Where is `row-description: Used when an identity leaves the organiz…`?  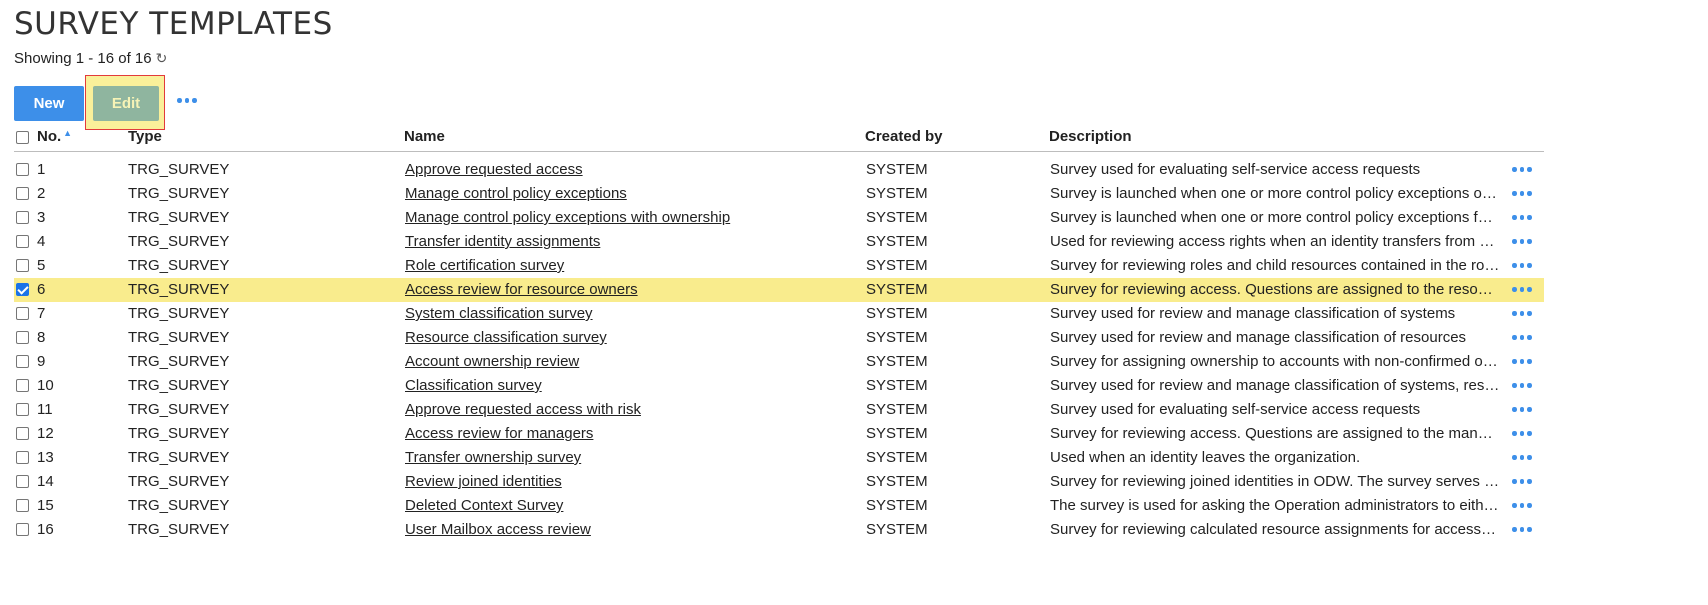
row-description: Used when an identity leaves the organiz… is located at coordinates (1205, 457).